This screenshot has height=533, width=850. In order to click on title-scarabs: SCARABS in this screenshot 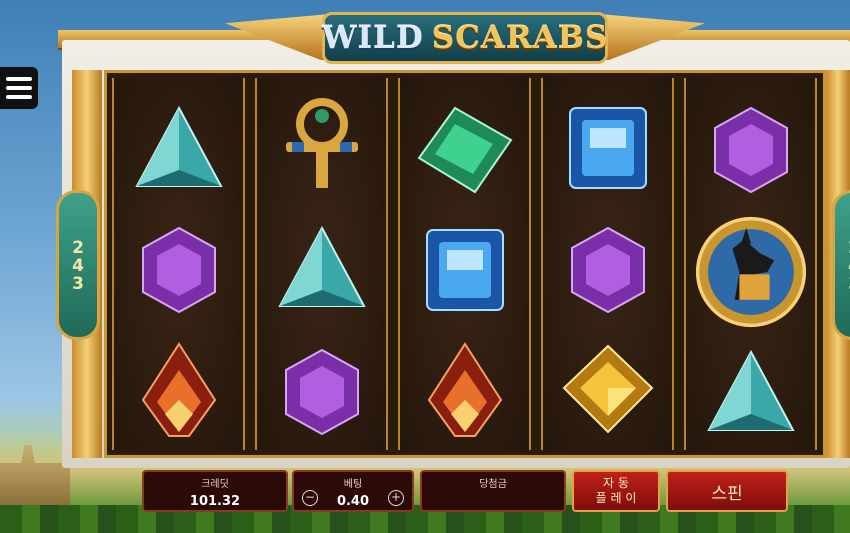, I will do `click(520, 38)`.